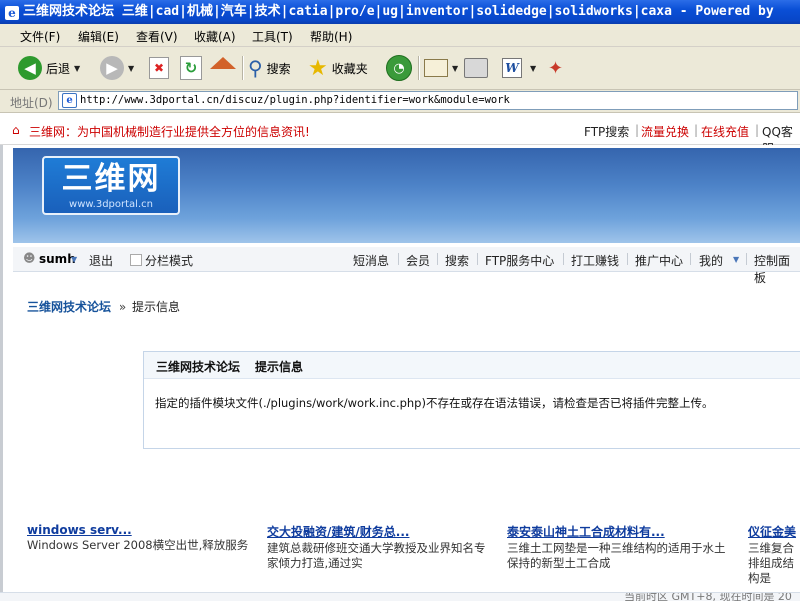 This screenshot has height=601, width=800. Describe the element at coordinates (376, 555) in the screenshot. I see `ad-description: 建筑总裁研修班交通大学教授及业界知名专家倾力打造,通过实` at that location.